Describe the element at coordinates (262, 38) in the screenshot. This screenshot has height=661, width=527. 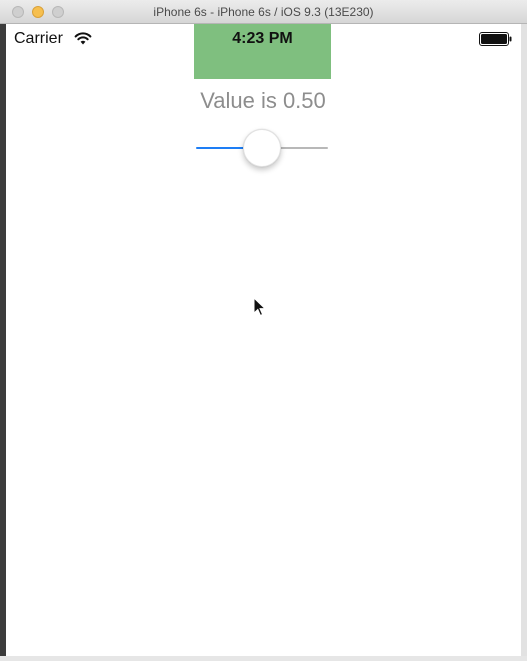
I see `status-time: 4:23 PM` at that location.